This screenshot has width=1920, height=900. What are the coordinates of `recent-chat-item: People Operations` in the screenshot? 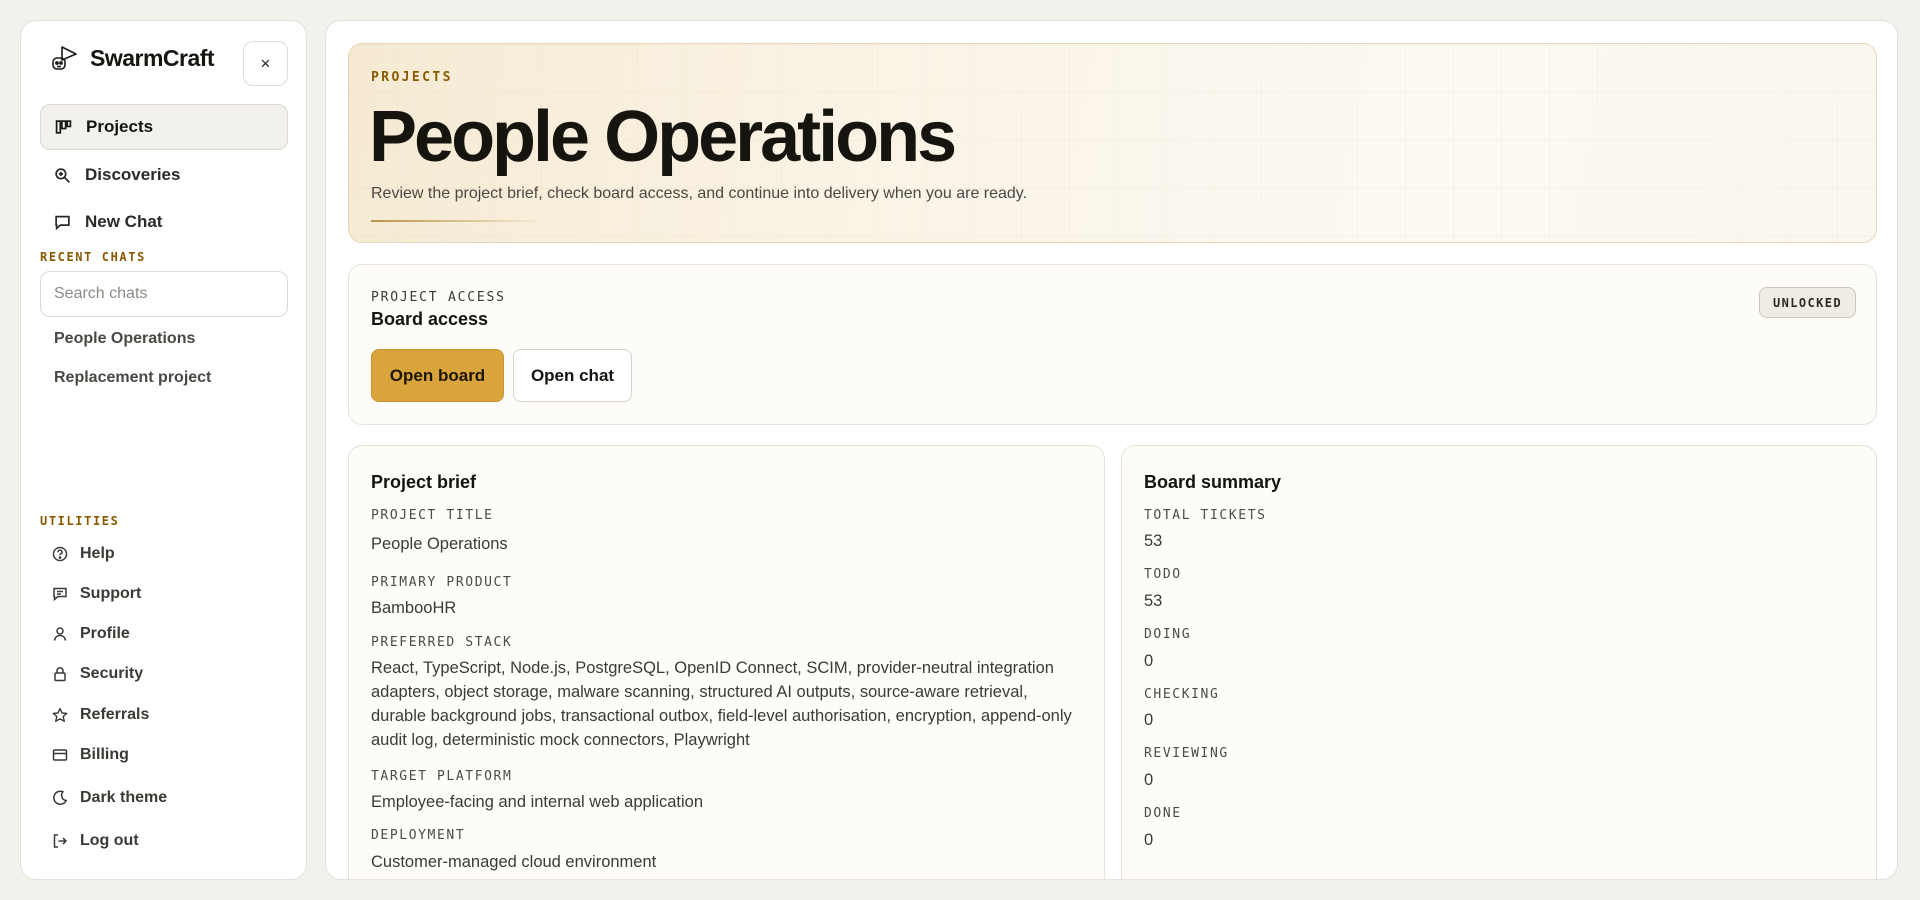 It's located at (124, 339).